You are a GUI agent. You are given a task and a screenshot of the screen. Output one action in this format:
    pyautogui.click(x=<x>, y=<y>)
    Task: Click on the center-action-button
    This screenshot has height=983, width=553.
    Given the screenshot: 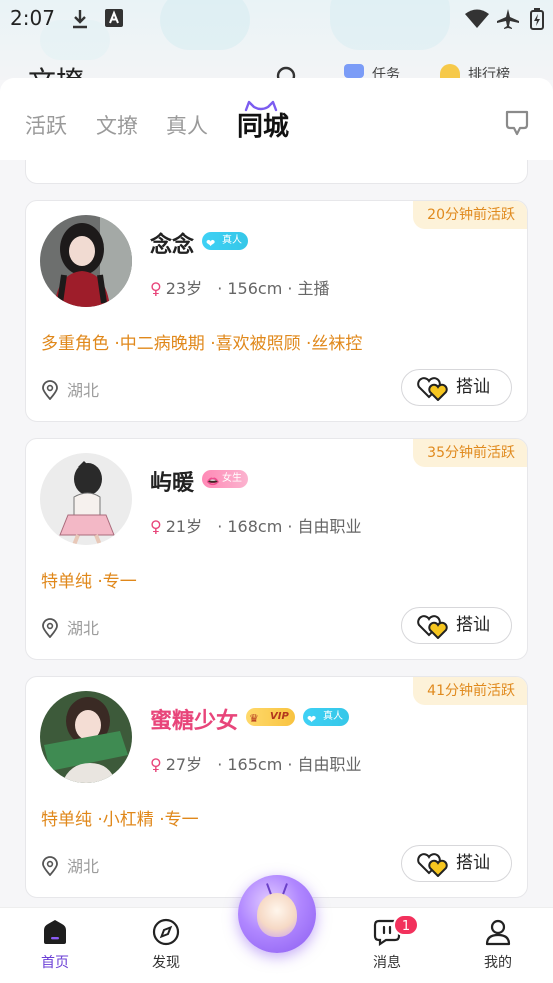 What is the action you would take?
    pyautogui.click(x=277, y=914)
    